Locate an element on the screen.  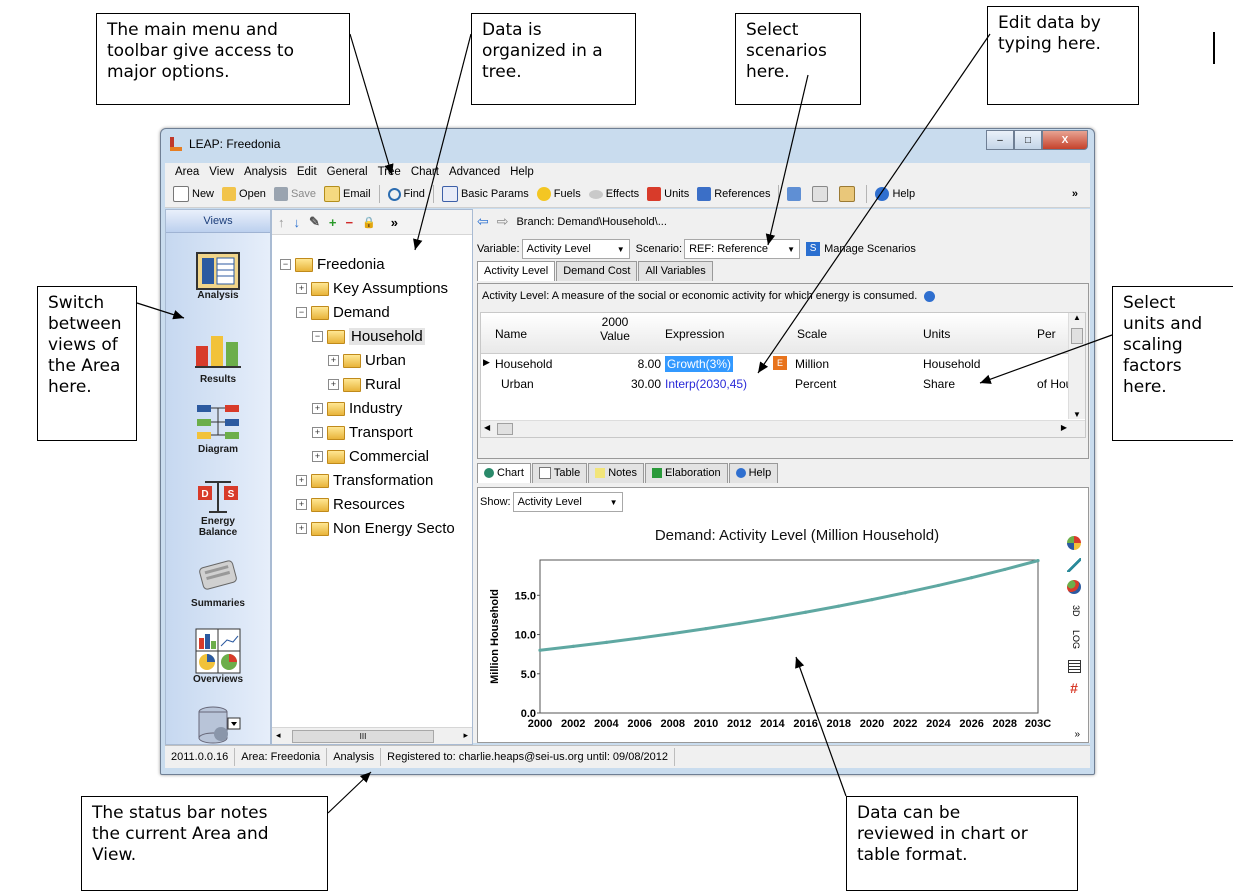
view-overviews: Overviews is located at coordinates (218, 656).